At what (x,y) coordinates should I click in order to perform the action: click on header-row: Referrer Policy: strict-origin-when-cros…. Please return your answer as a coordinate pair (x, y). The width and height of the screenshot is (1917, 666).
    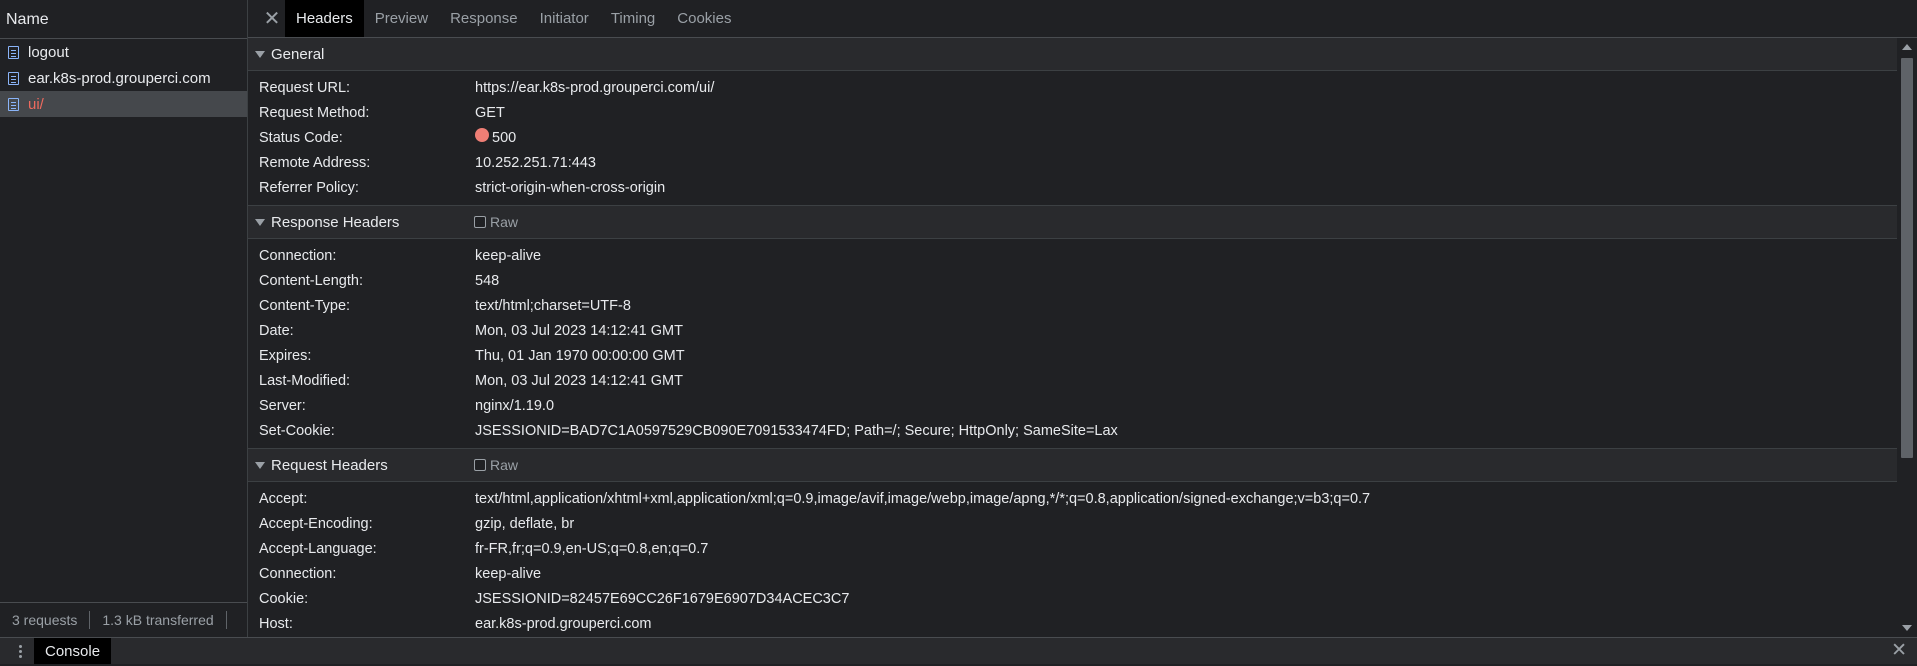
    Looking at the image, I should click on (1072, 187).